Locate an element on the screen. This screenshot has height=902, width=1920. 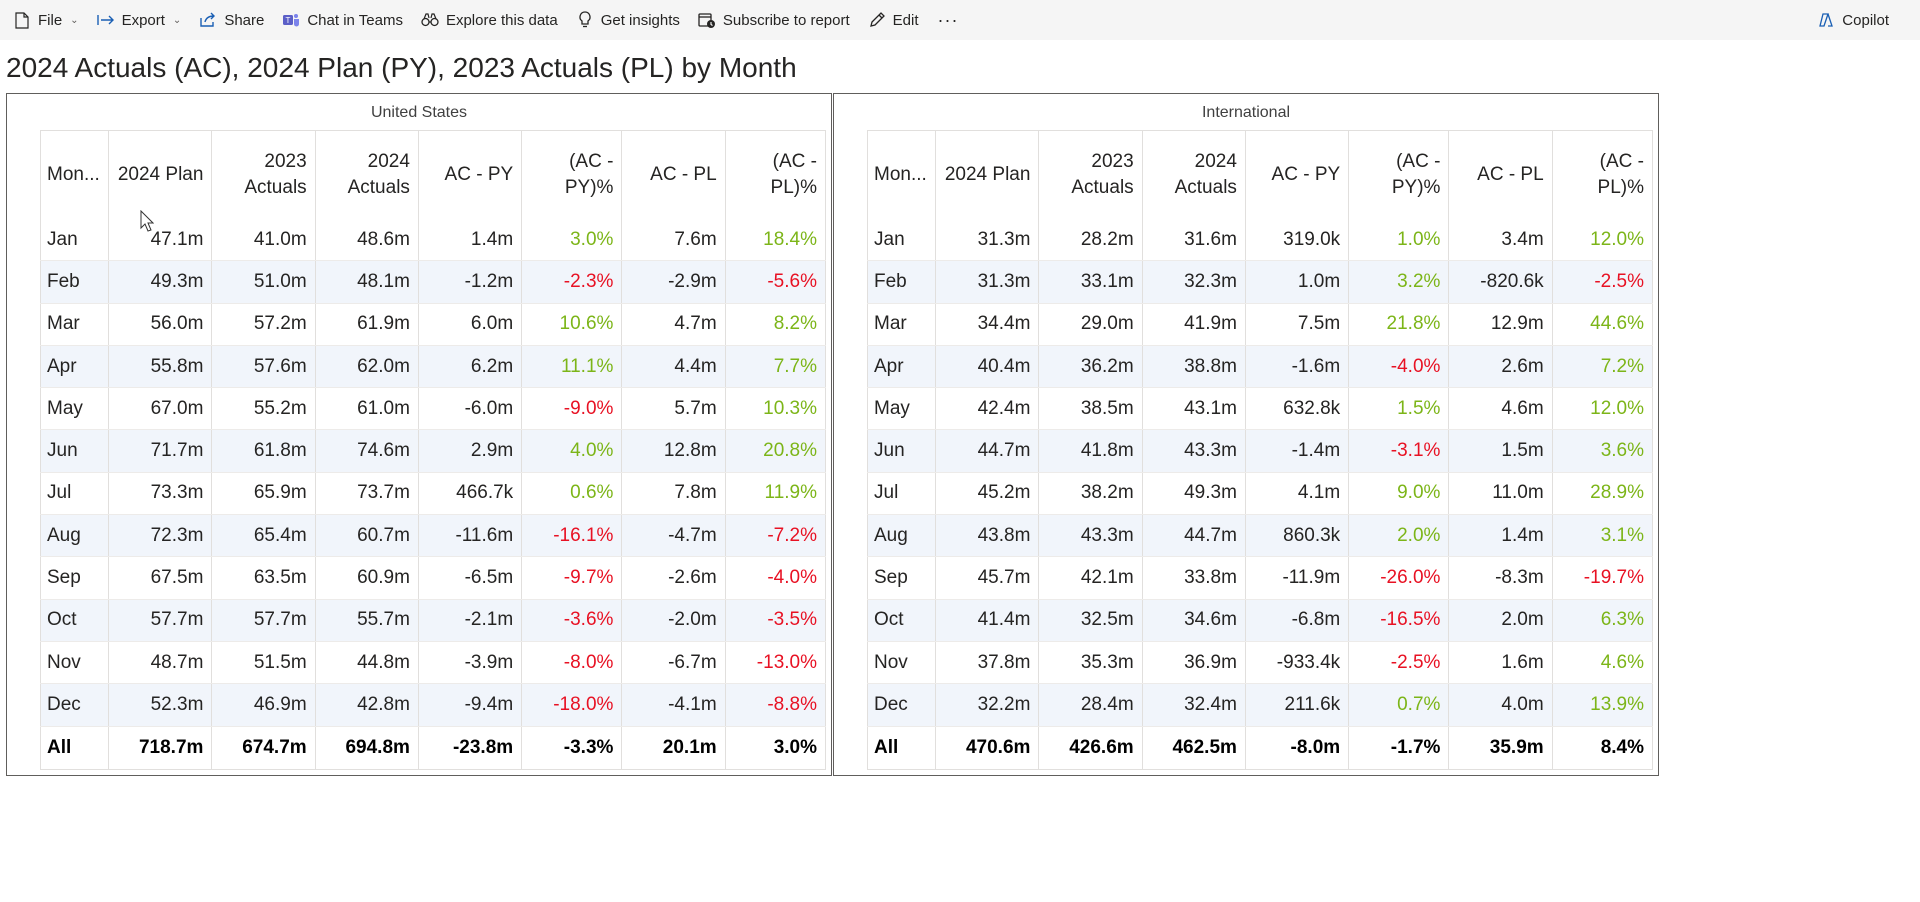
table-row: Feb 49.3m 51.0m 48.1m -1.2m -2.3% -2.9m -5.6% is located at coordinates (433, 282).